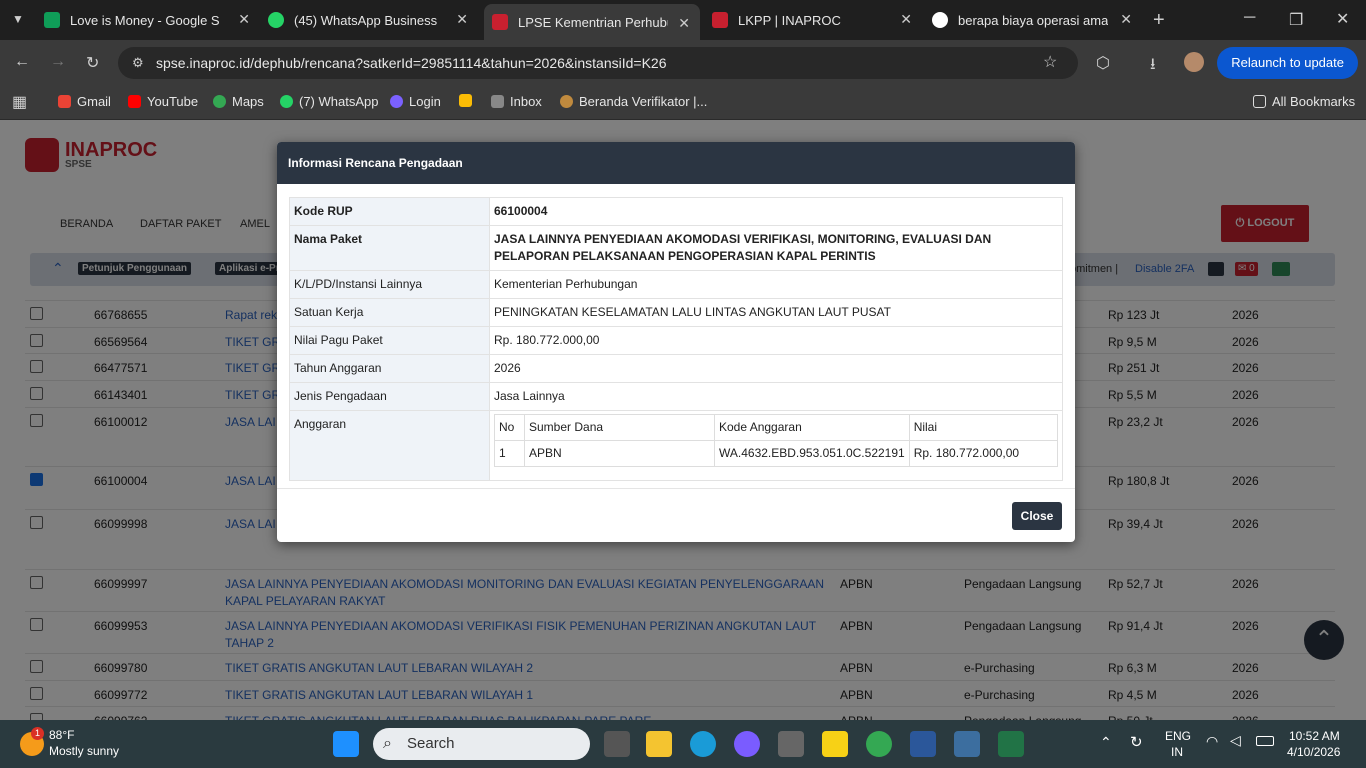 The width and height of the screenshot is (1366, 768). I want to click on new-tab-icon: +, so click(1159, 20).